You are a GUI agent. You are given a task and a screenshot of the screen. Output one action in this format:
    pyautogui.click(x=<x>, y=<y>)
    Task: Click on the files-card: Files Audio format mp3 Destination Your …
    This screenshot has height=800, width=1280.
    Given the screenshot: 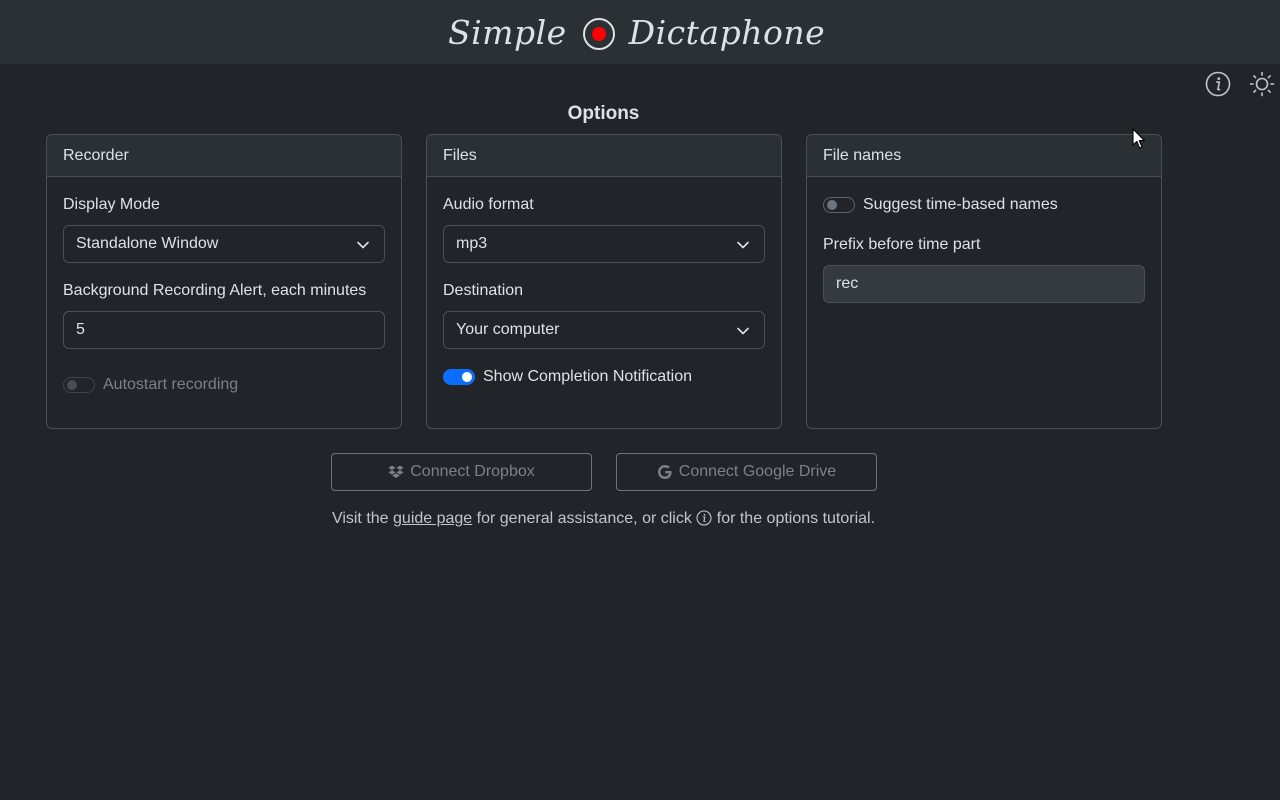 What is the action you would take?
    pyautogui.click(x=604, y=281)
    